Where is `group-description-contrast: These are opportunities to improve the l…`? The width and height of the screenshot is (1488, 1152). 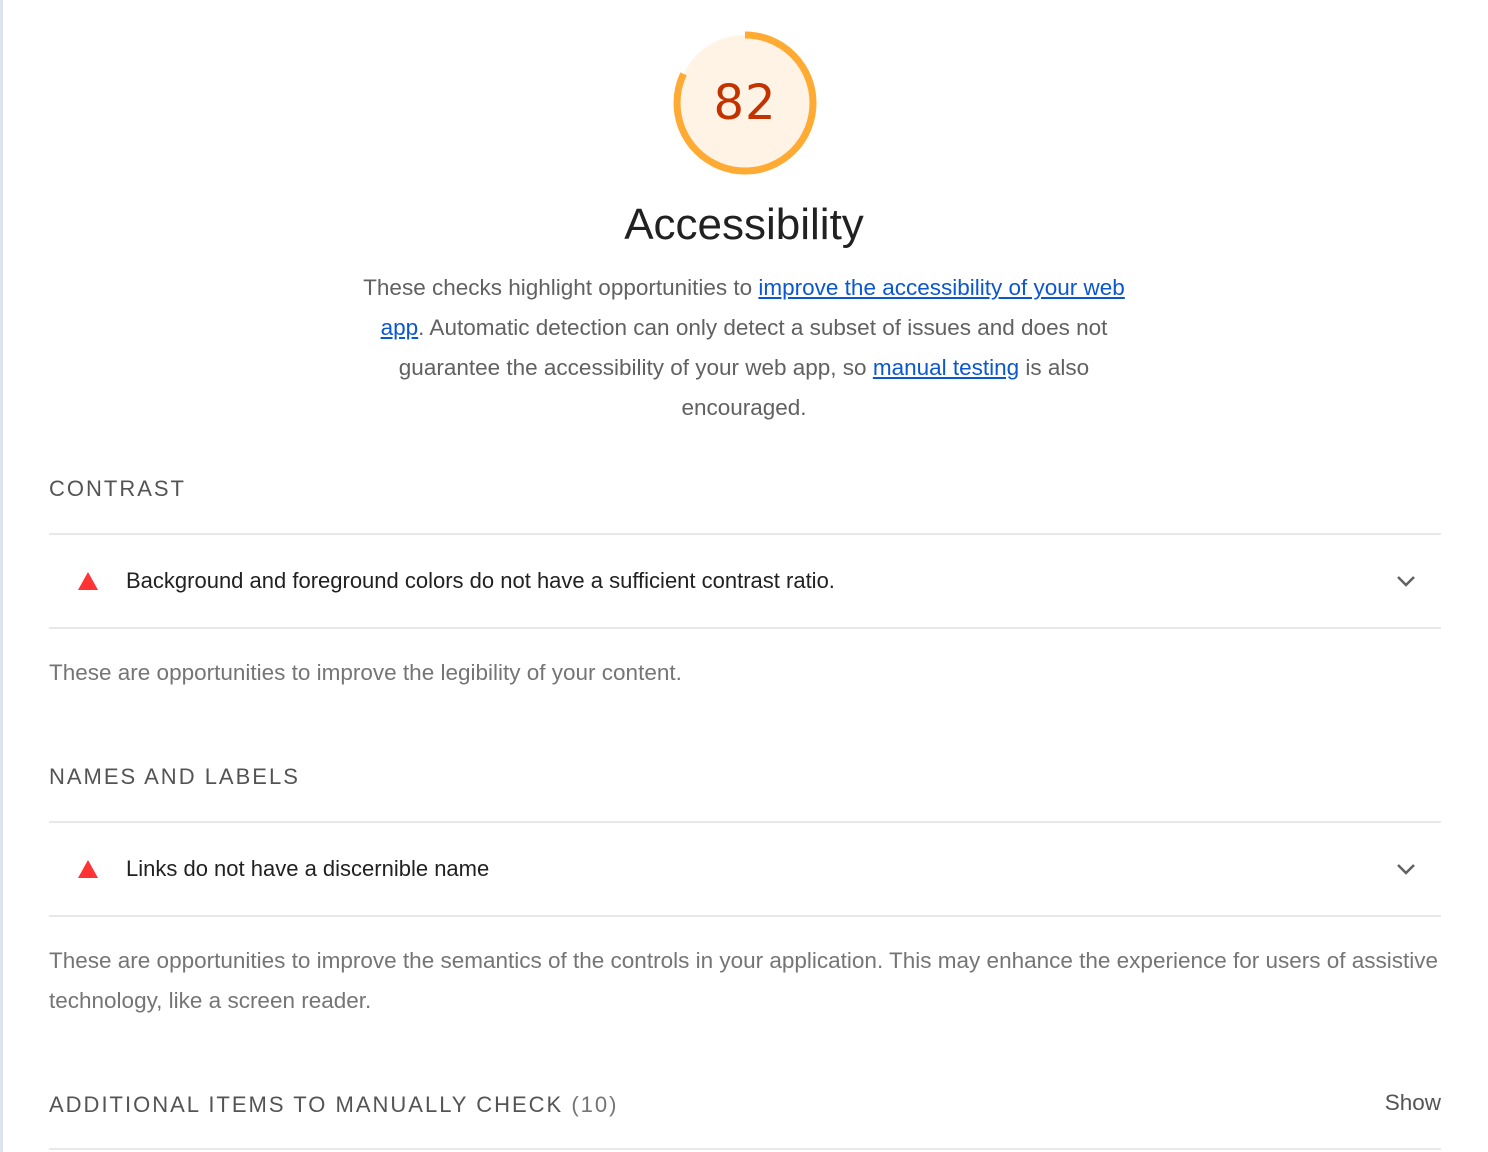
group-description-contrast: These are opportunities to improve the l… is located at coordinates (365, 672).